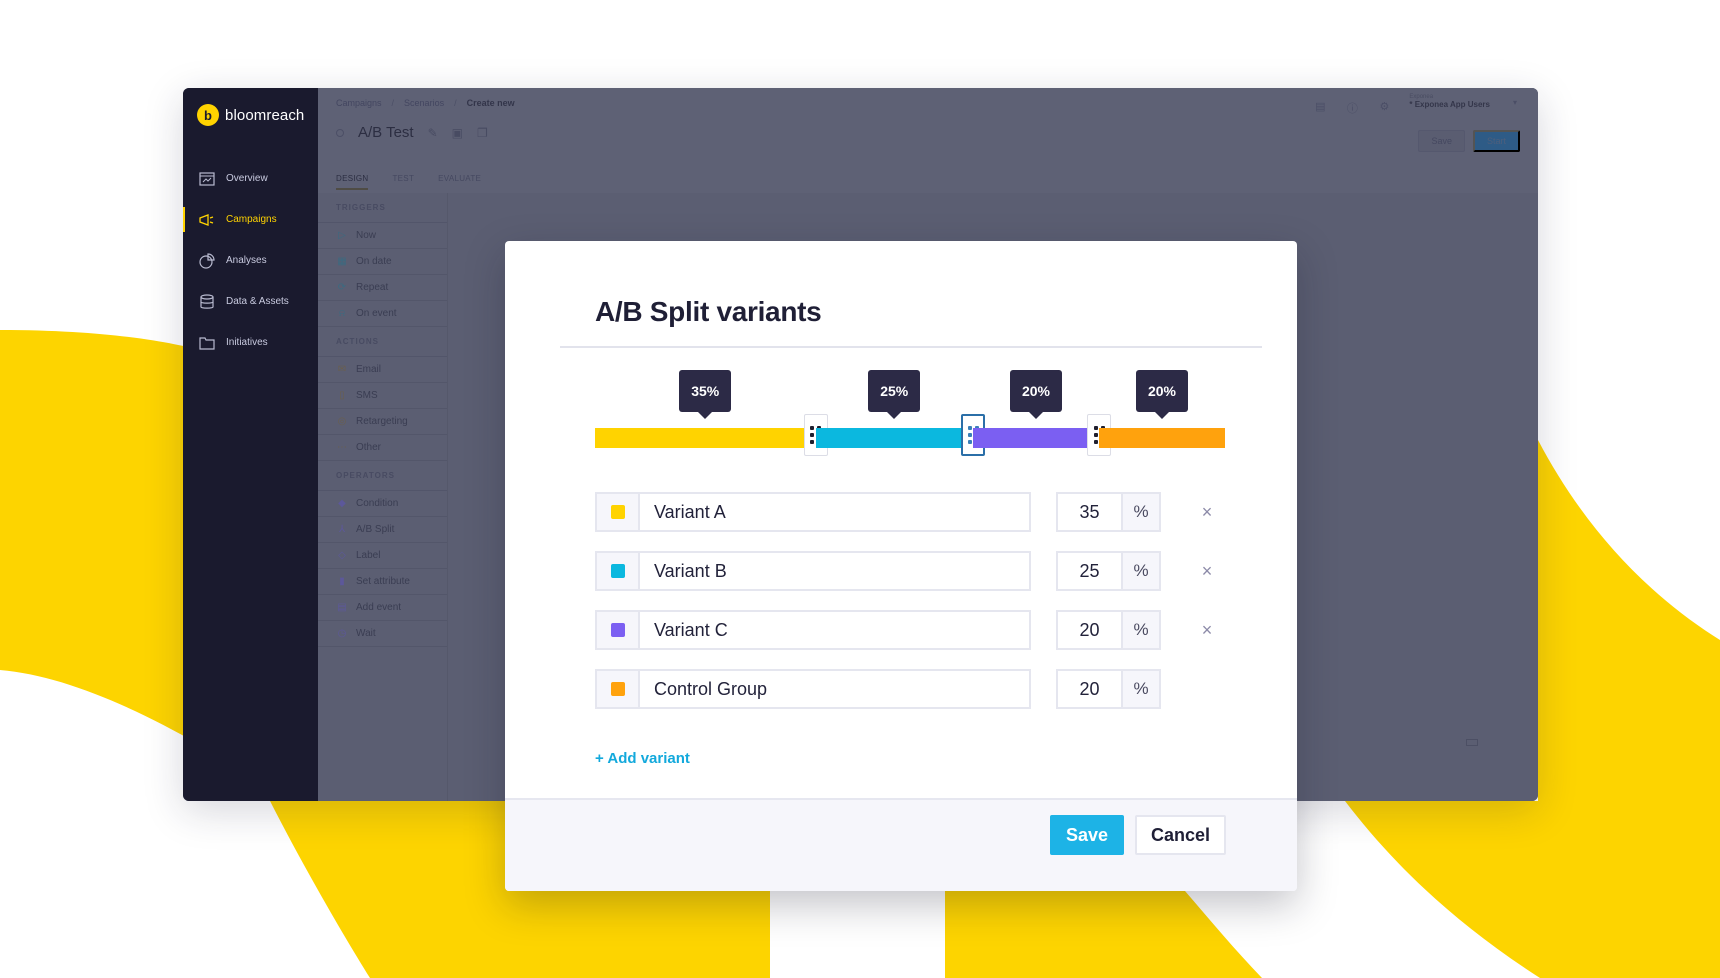 This screenshot has height=978, width=1720. What do you see at coordinates (250, 301) in the screenshot?
I see `sidebar-item-data-assets: Data & Assets` at bounding box center [250, 301].